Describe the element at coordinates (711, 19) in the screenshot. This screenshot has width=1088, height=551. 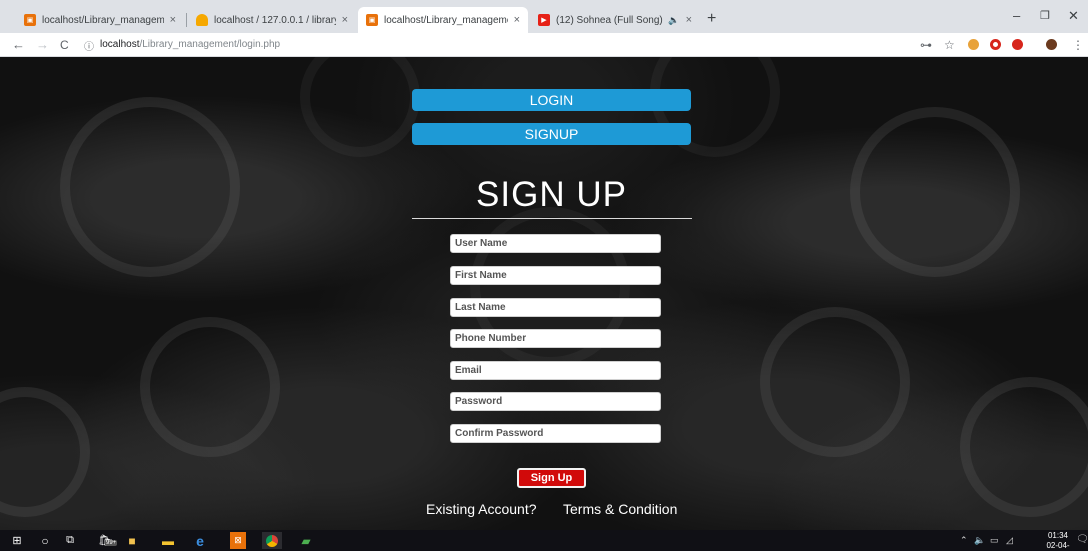
I see `new-tab-button: +` at that location.